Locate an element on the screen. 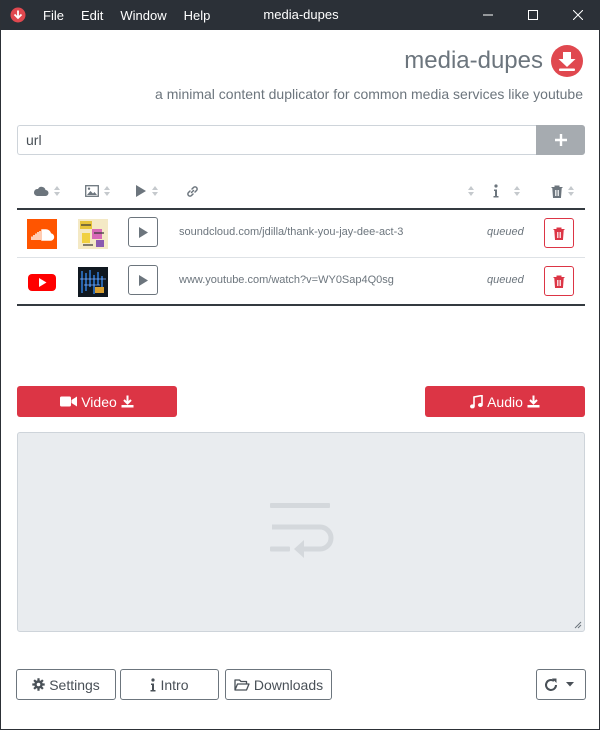  column-service is located at coordinates (47, 191).